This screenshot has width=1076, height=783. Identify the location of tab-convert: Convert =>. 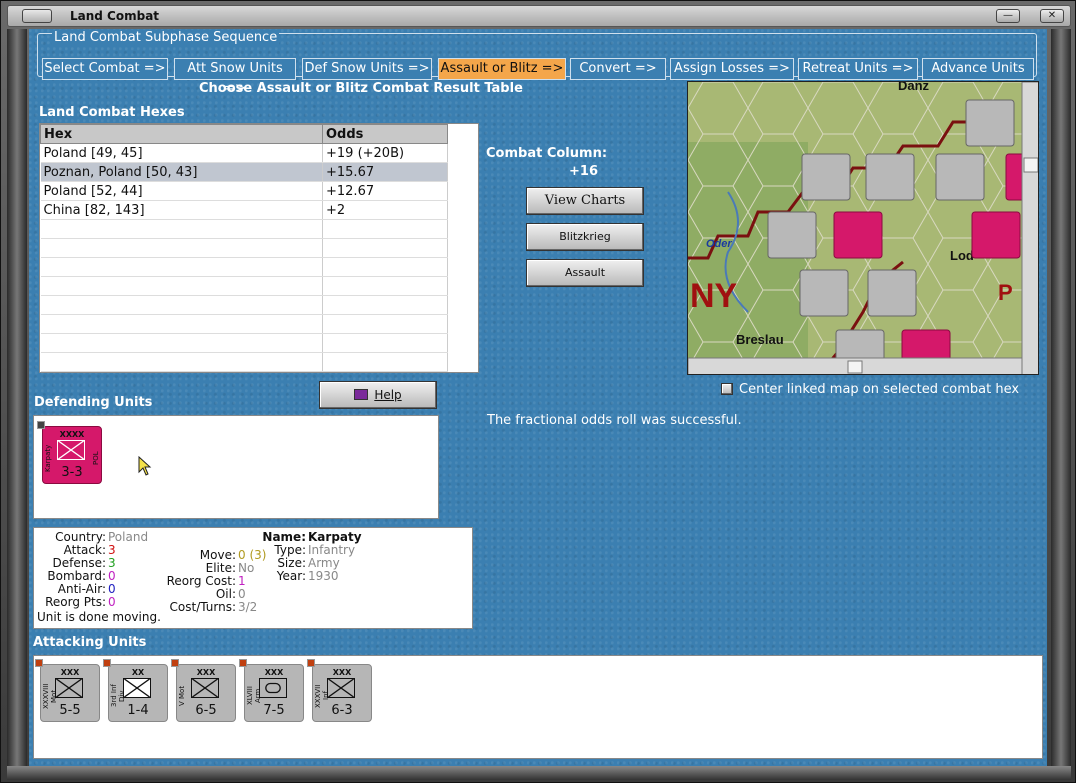
(618, 69).